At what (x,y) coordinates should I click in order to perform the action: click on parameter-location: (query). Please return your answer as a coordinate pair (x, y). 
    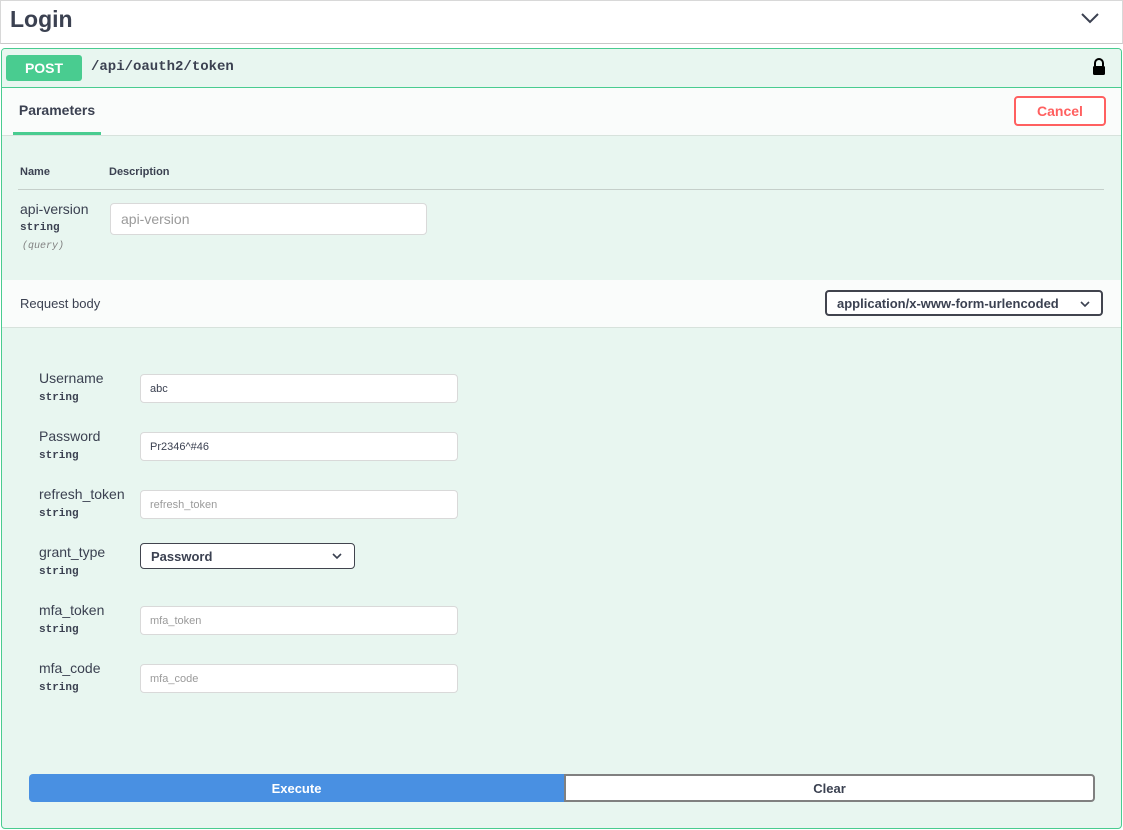
    Looking at the image, I should click on (43, 246).